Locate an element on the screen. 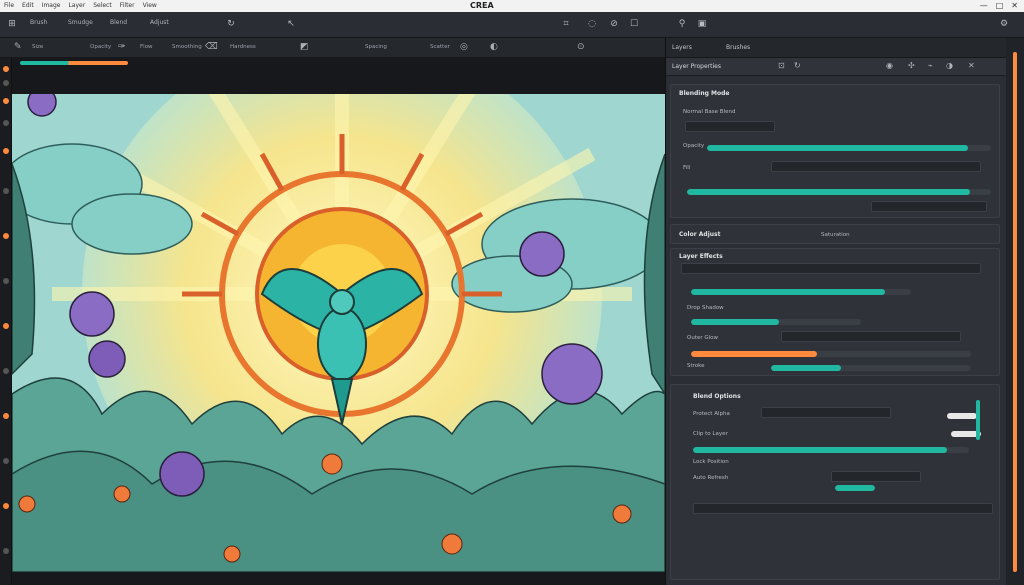 The width and height of the screenshot is (1024, 585). menu-bar: File Edit Image Layer Select Filter View is located at coordinates (80, 5).